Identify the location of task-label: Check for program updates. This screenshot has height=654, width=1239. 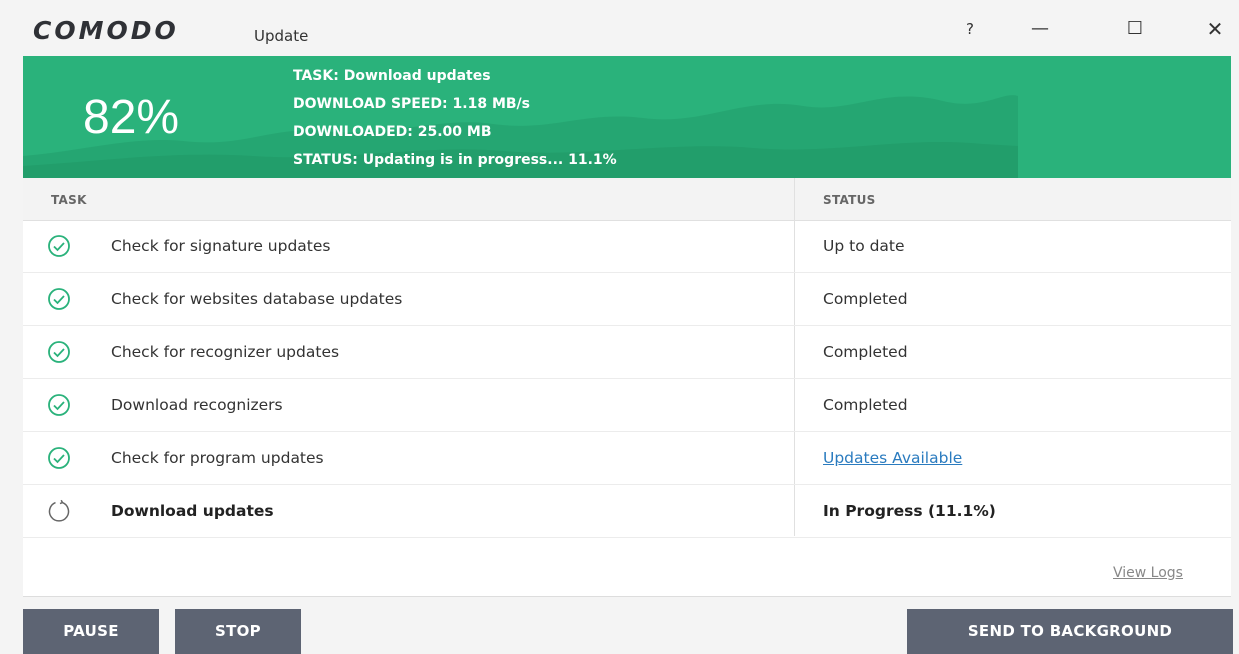
(217, 458).